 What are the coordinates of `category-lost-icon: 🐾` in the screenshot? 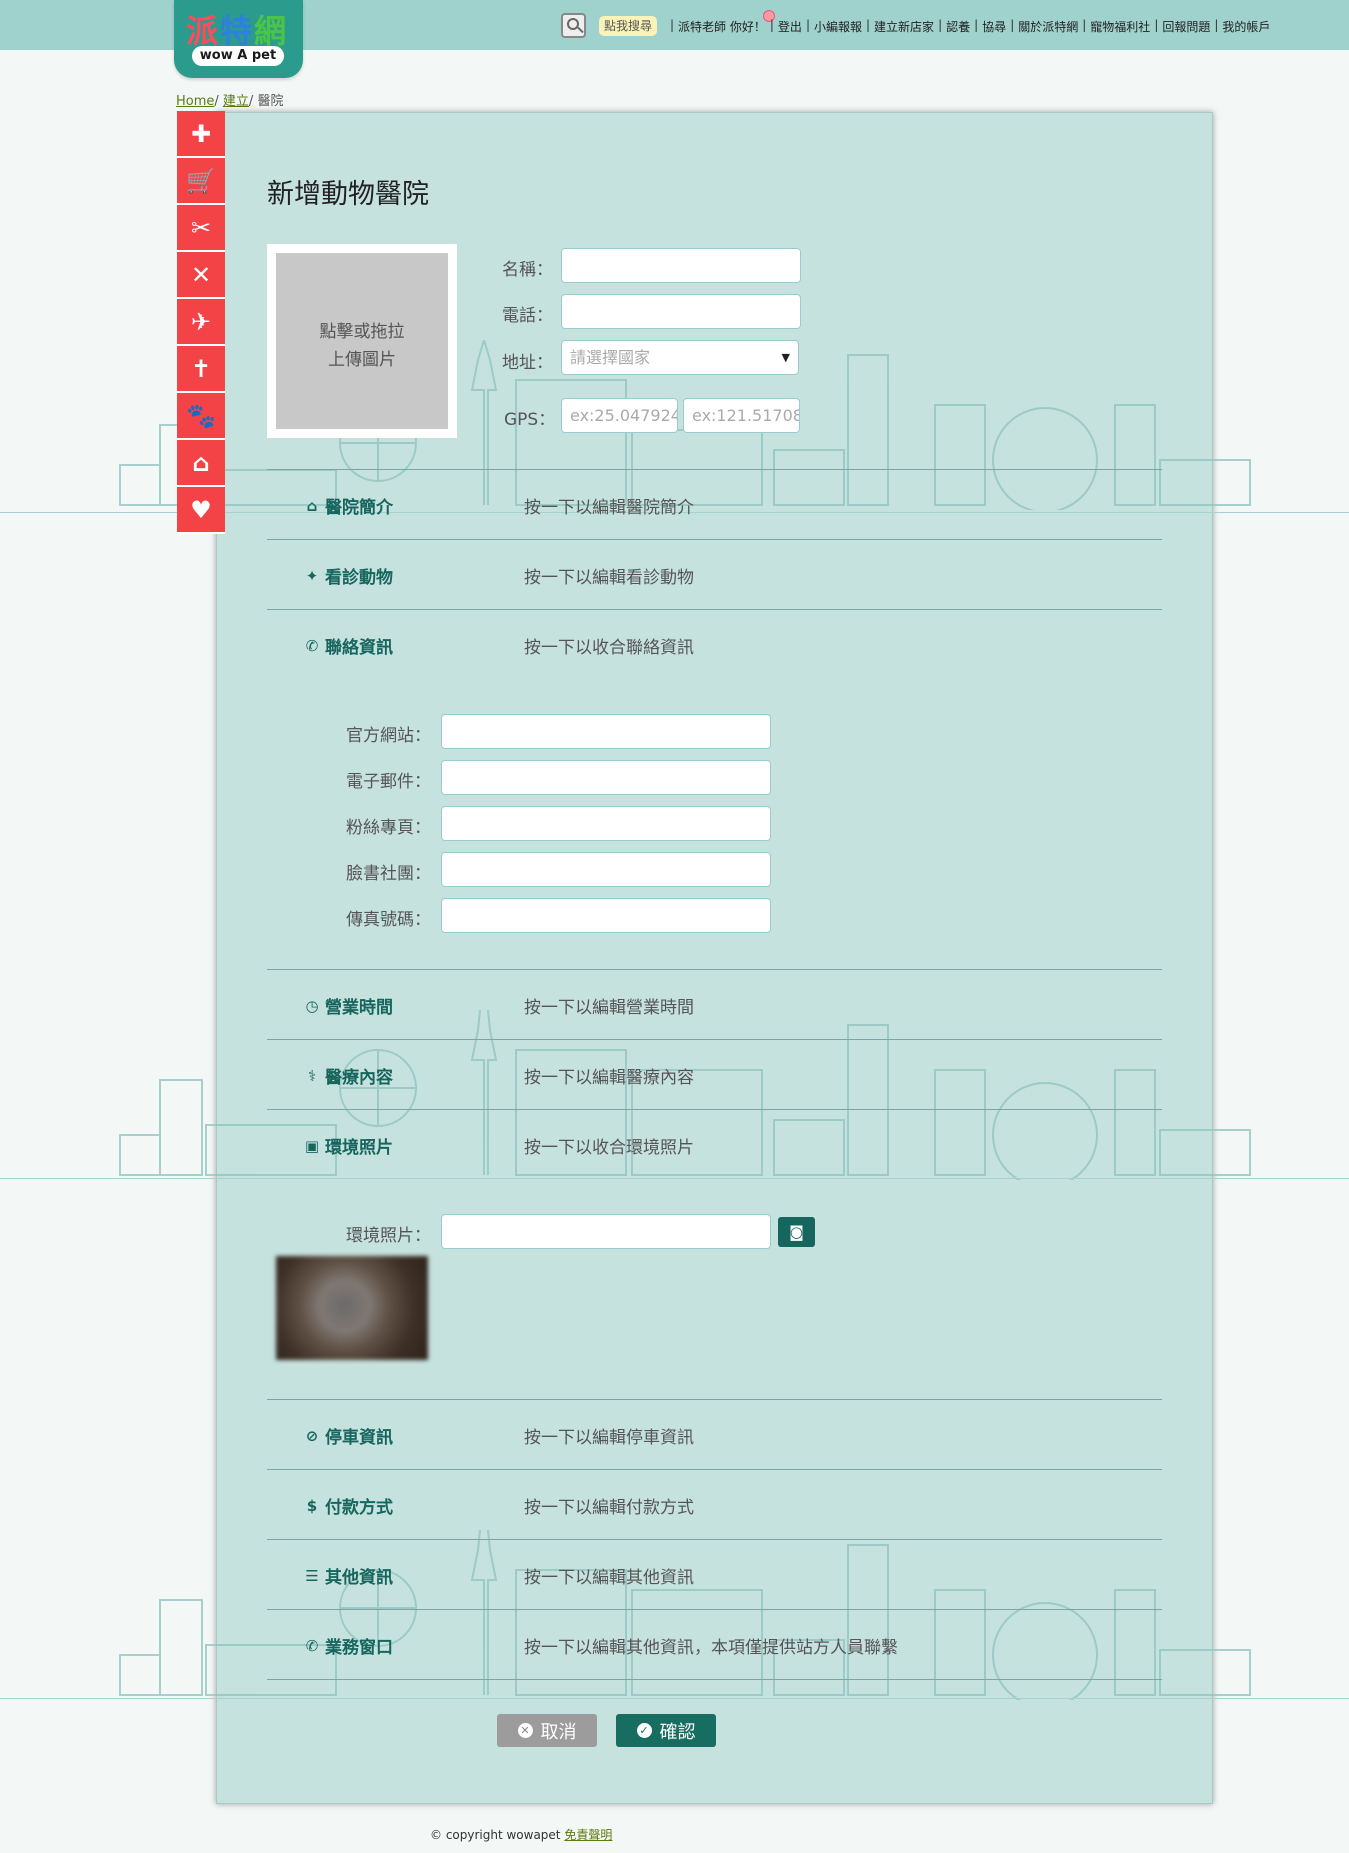 It's located at (201, 416).